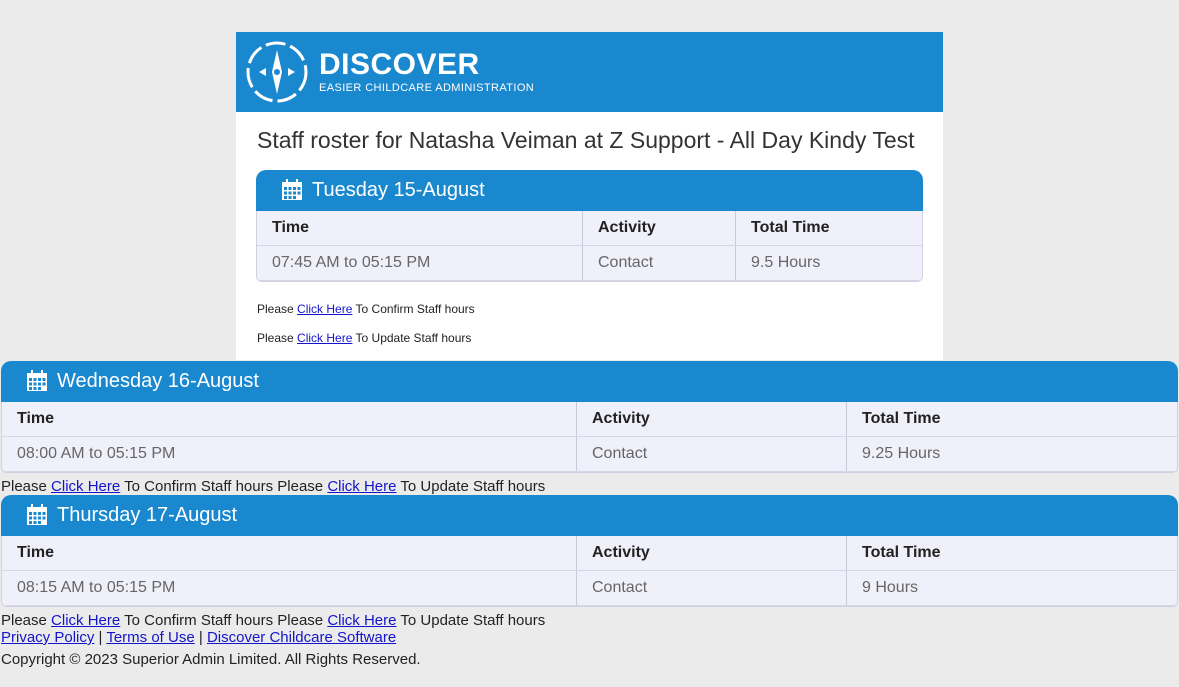 Image resolution: width=1179 pixels, height=687 pixels. I want to click on discover-software-link: Discover Childcare Software, so click(301, 637).